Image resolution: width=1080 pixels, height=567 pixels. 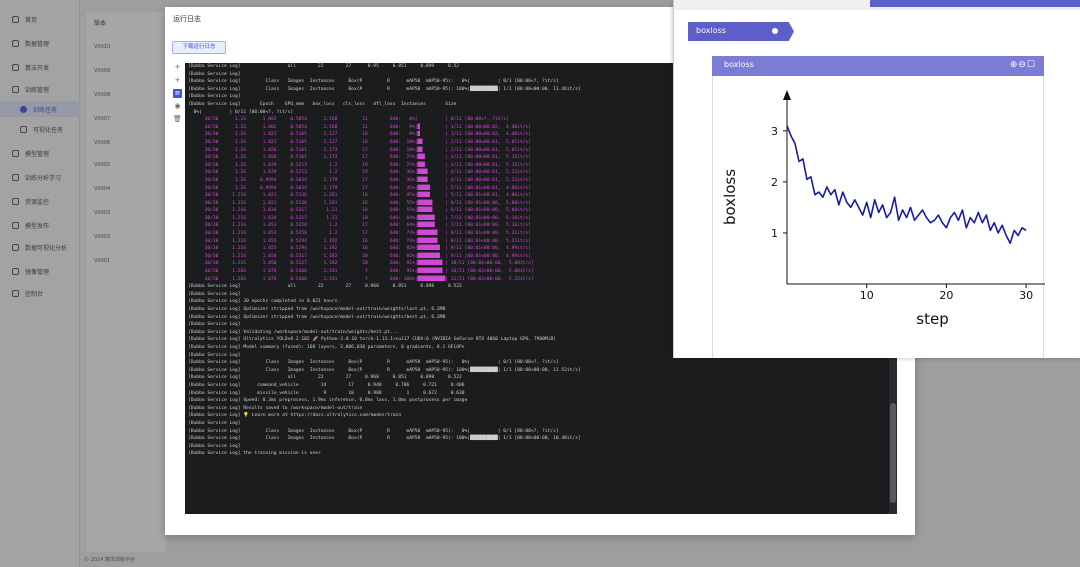 What do you see at coordinates (739, 64) in the screenshot?
I see `panel-title: boxloss` at bounding box center [739, 64].